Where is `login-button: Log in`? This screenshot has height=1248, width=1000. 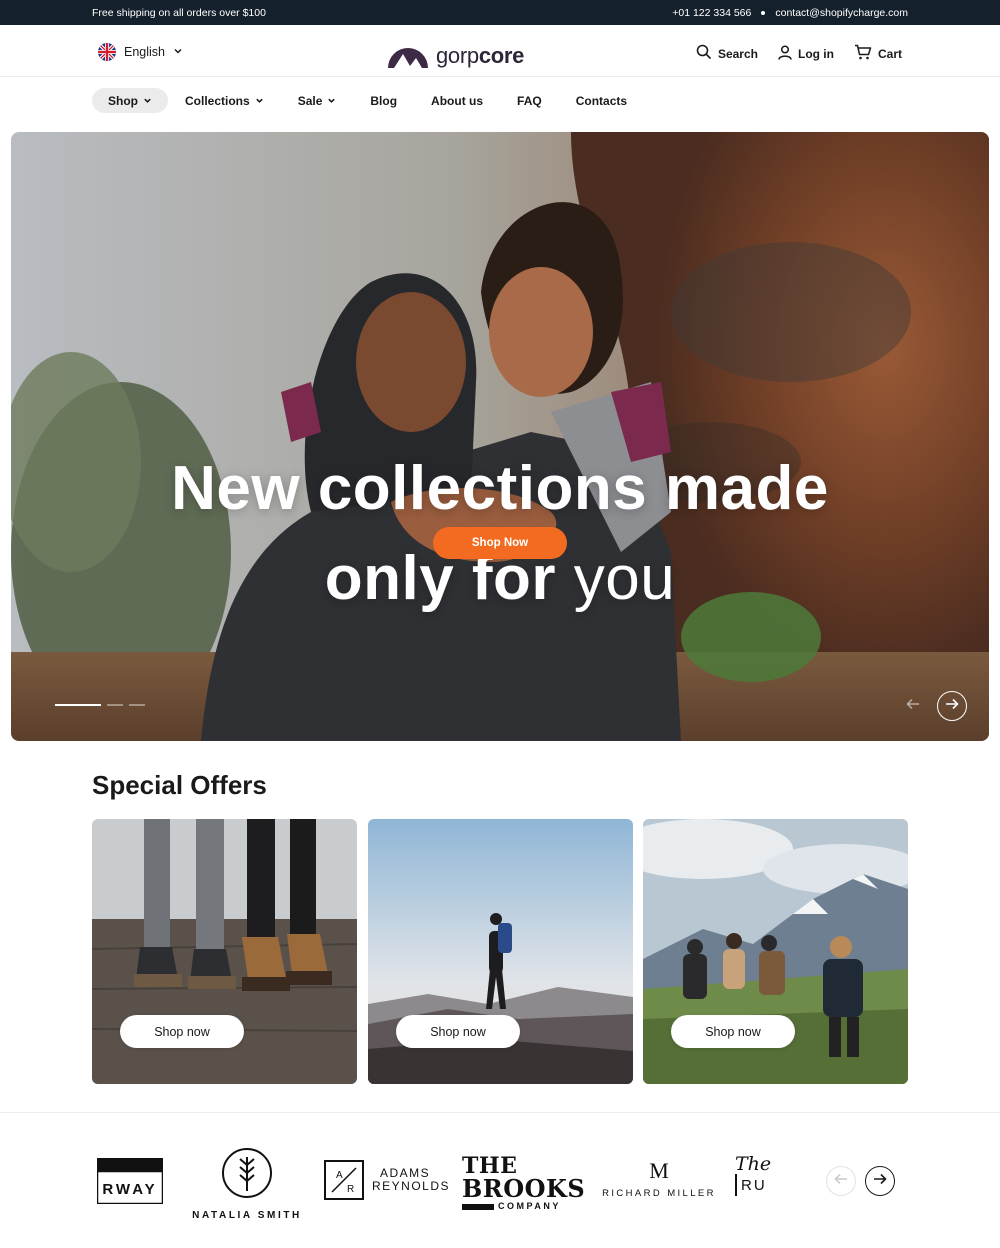
login-button: Log in is located at coordinates (806, 53).